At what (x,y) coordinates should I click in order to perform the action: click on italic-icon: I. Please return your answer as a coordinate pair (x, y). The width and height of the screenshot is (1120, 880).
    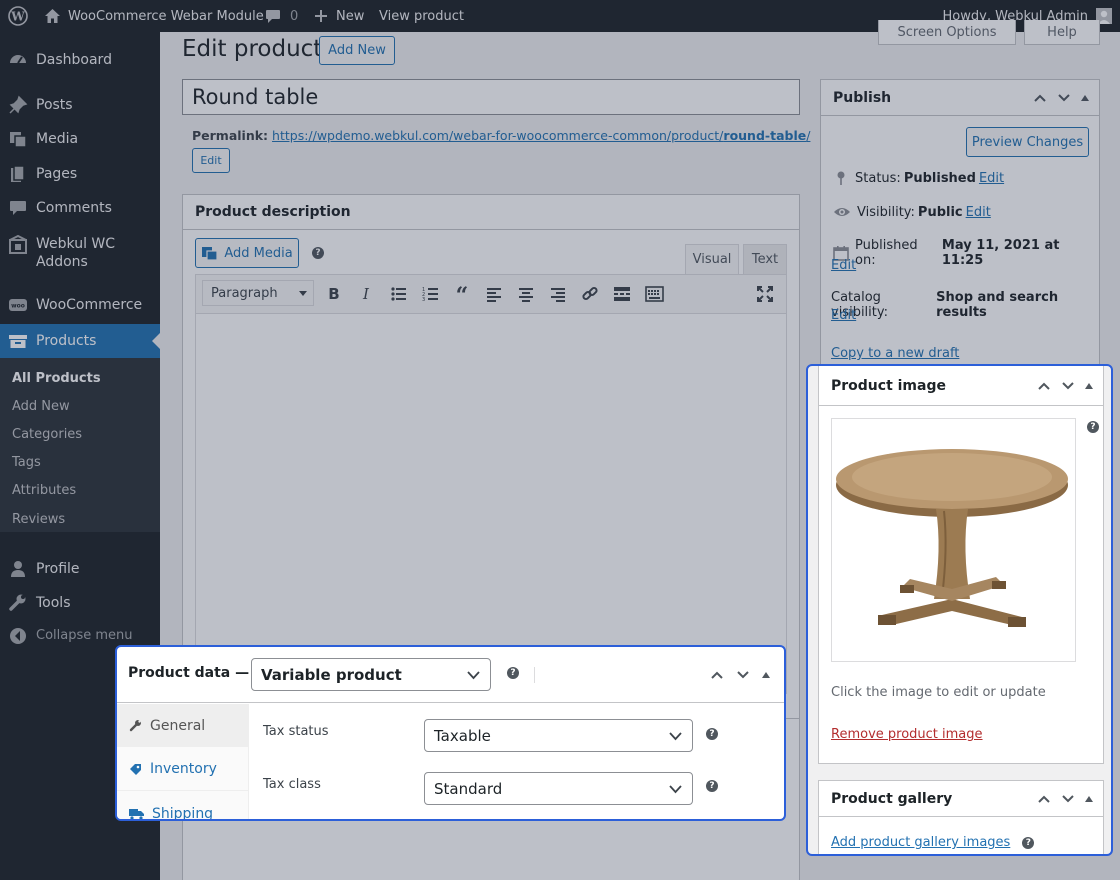
    Looking at the image, I should click on (366, 294).